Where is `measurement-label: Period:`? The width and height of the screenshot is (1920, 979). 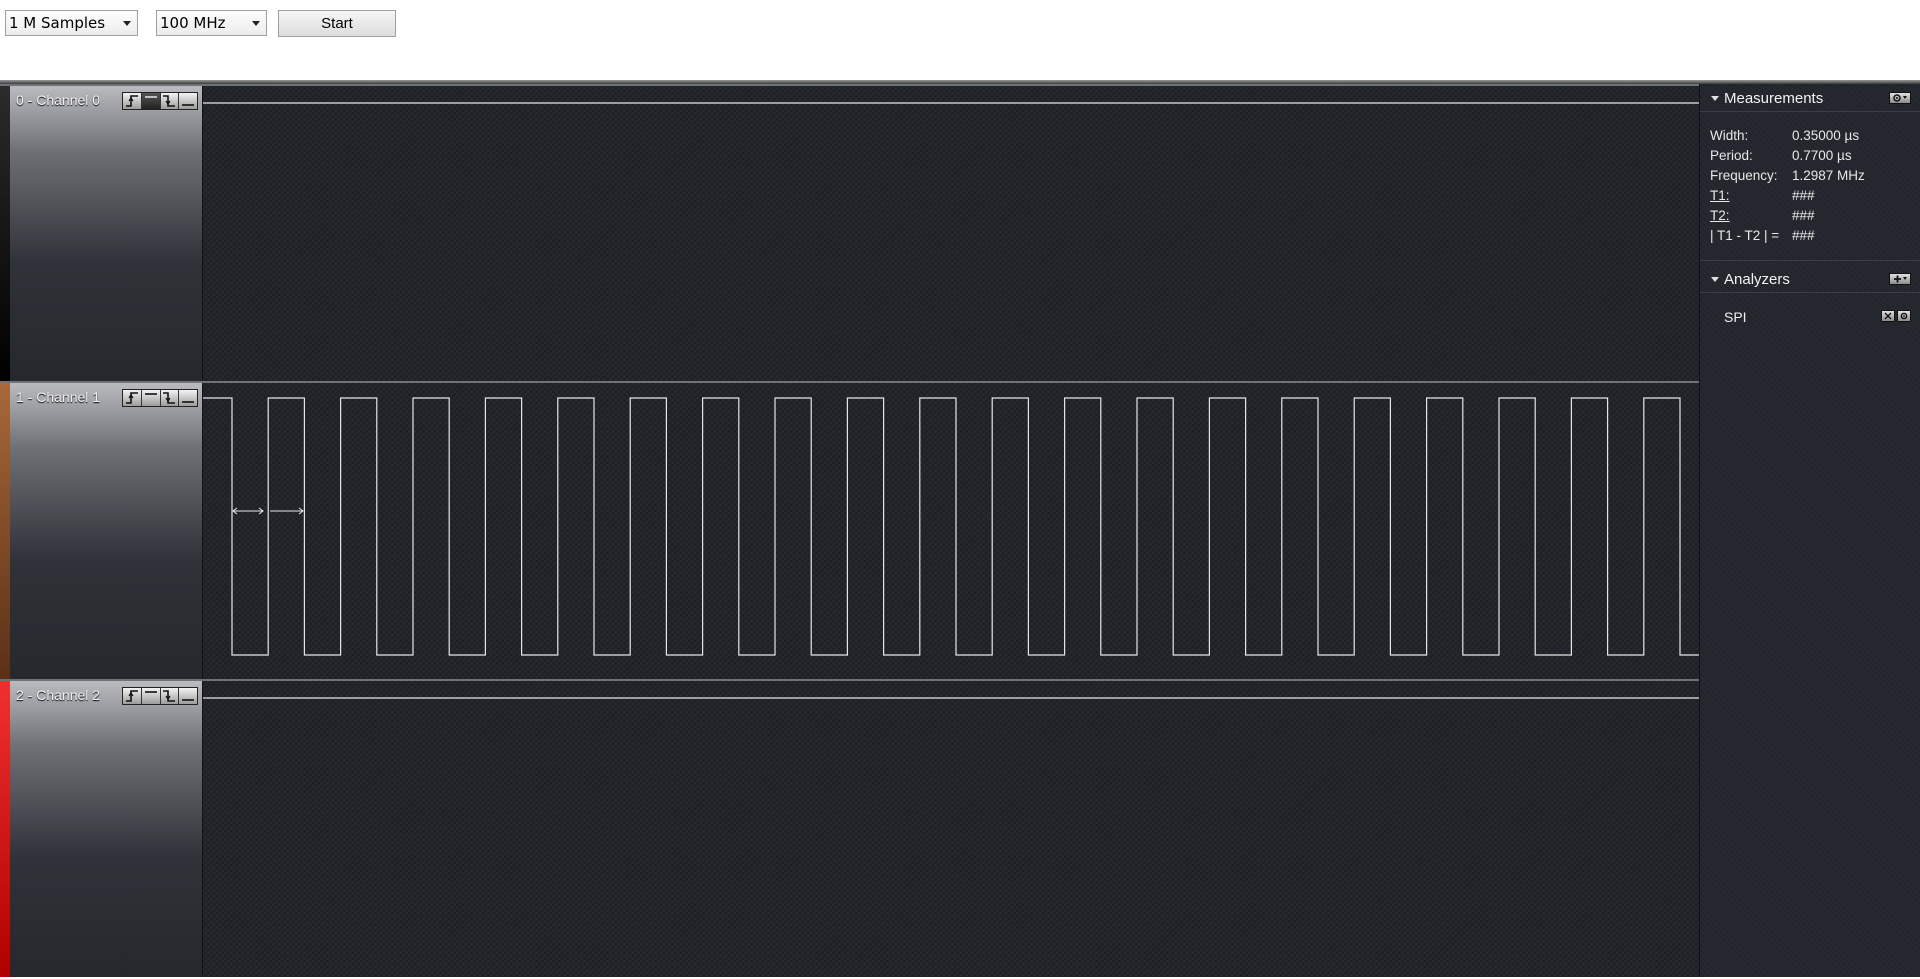 measurement-label: Period: is located at coordinates (1731, 155).